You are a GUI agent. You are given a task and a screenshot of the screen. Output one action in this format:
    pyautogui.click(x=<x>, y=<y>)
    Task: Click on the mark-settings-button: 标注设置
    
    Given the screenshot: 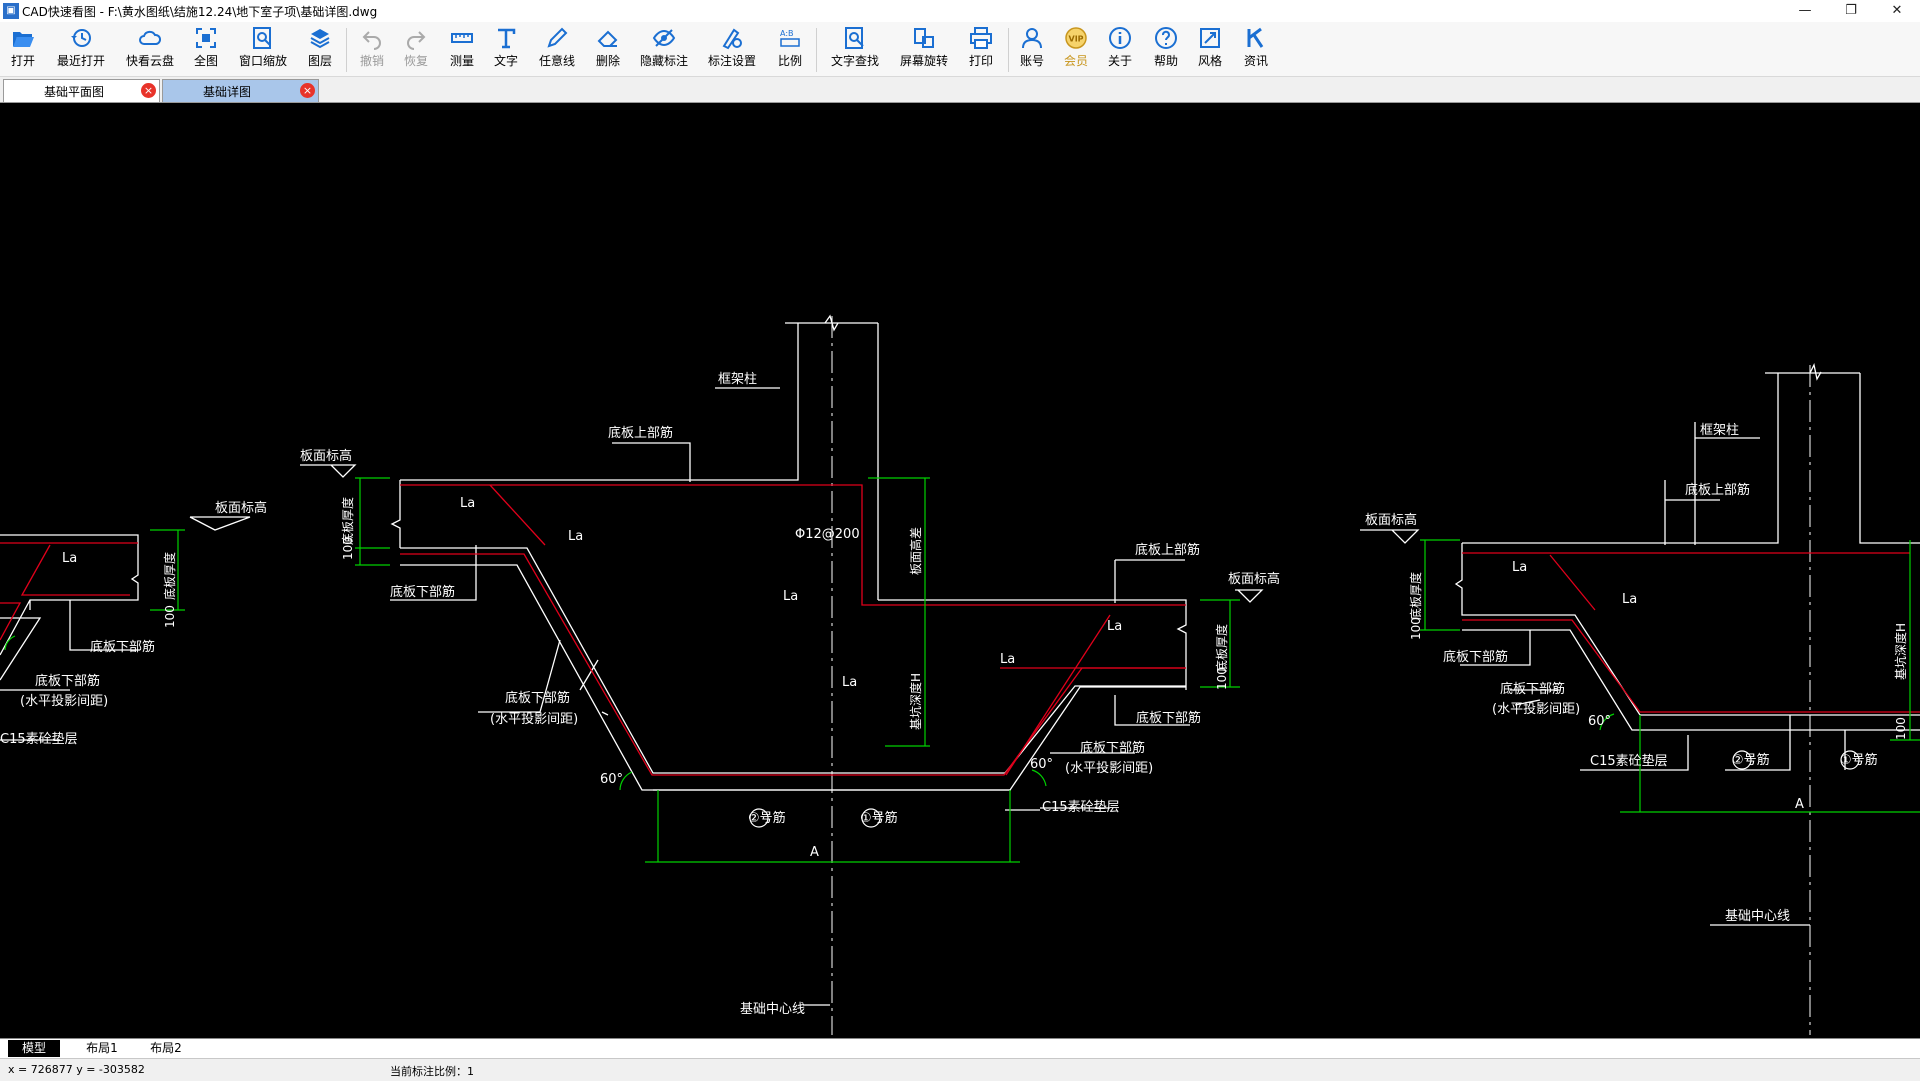 What is the action you would take?
    pyautogui.click(x=732, y=49)
    